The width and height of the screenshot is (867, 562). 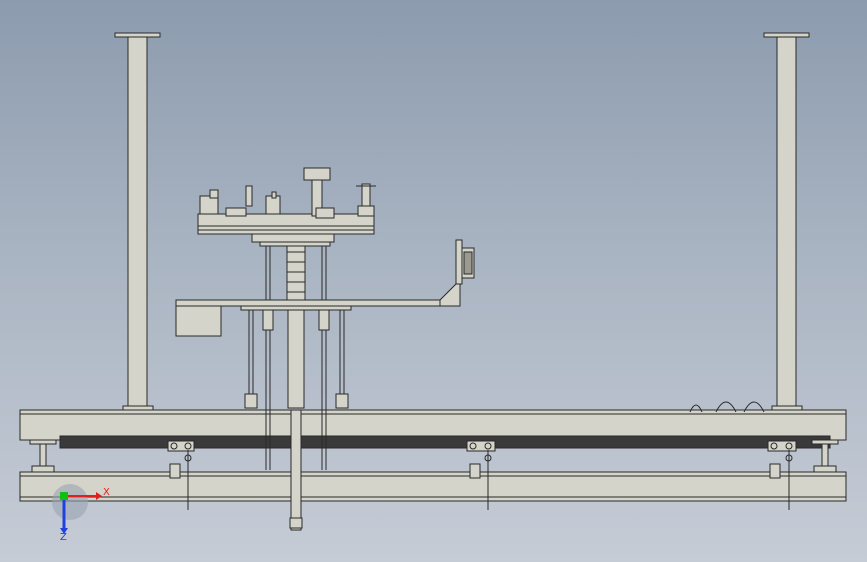 What do you see at coordinates (318, 307) in the screenshot?
I see `platform-arm` at bounding box center [318, 307].